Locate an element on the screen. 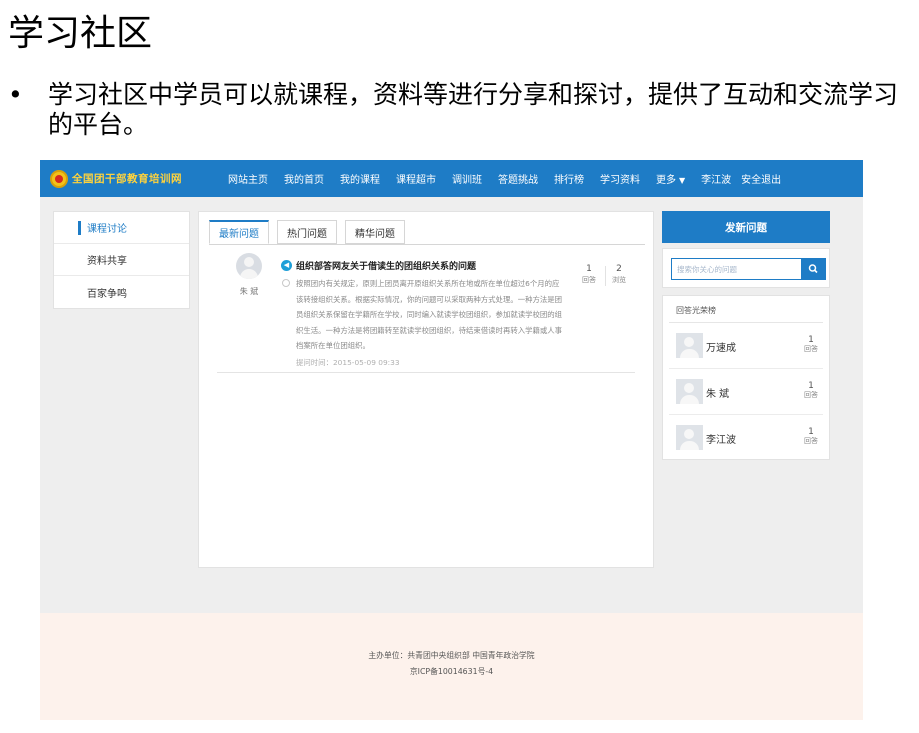  answer-count: 1 回答 is located at coordinates (589, 274).